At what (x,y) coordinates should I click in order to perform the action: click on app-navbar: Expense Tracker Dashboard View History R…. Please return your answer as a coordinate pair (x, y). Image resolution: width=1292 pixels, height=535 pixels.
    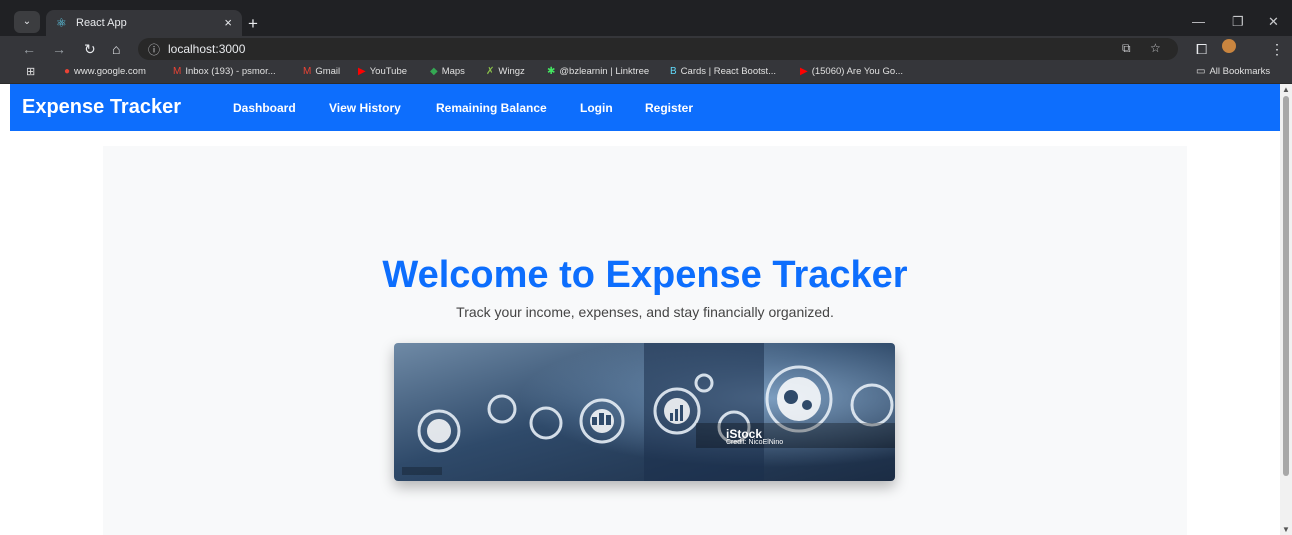
    Looking at the image, I should click on (645, 107).